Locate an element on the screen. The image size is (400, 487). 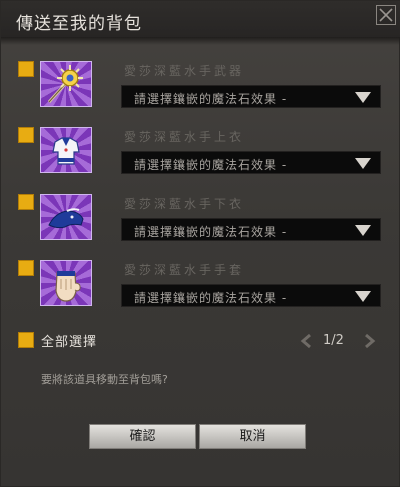
sailor-top-icon is located at coordinates (66, 151).